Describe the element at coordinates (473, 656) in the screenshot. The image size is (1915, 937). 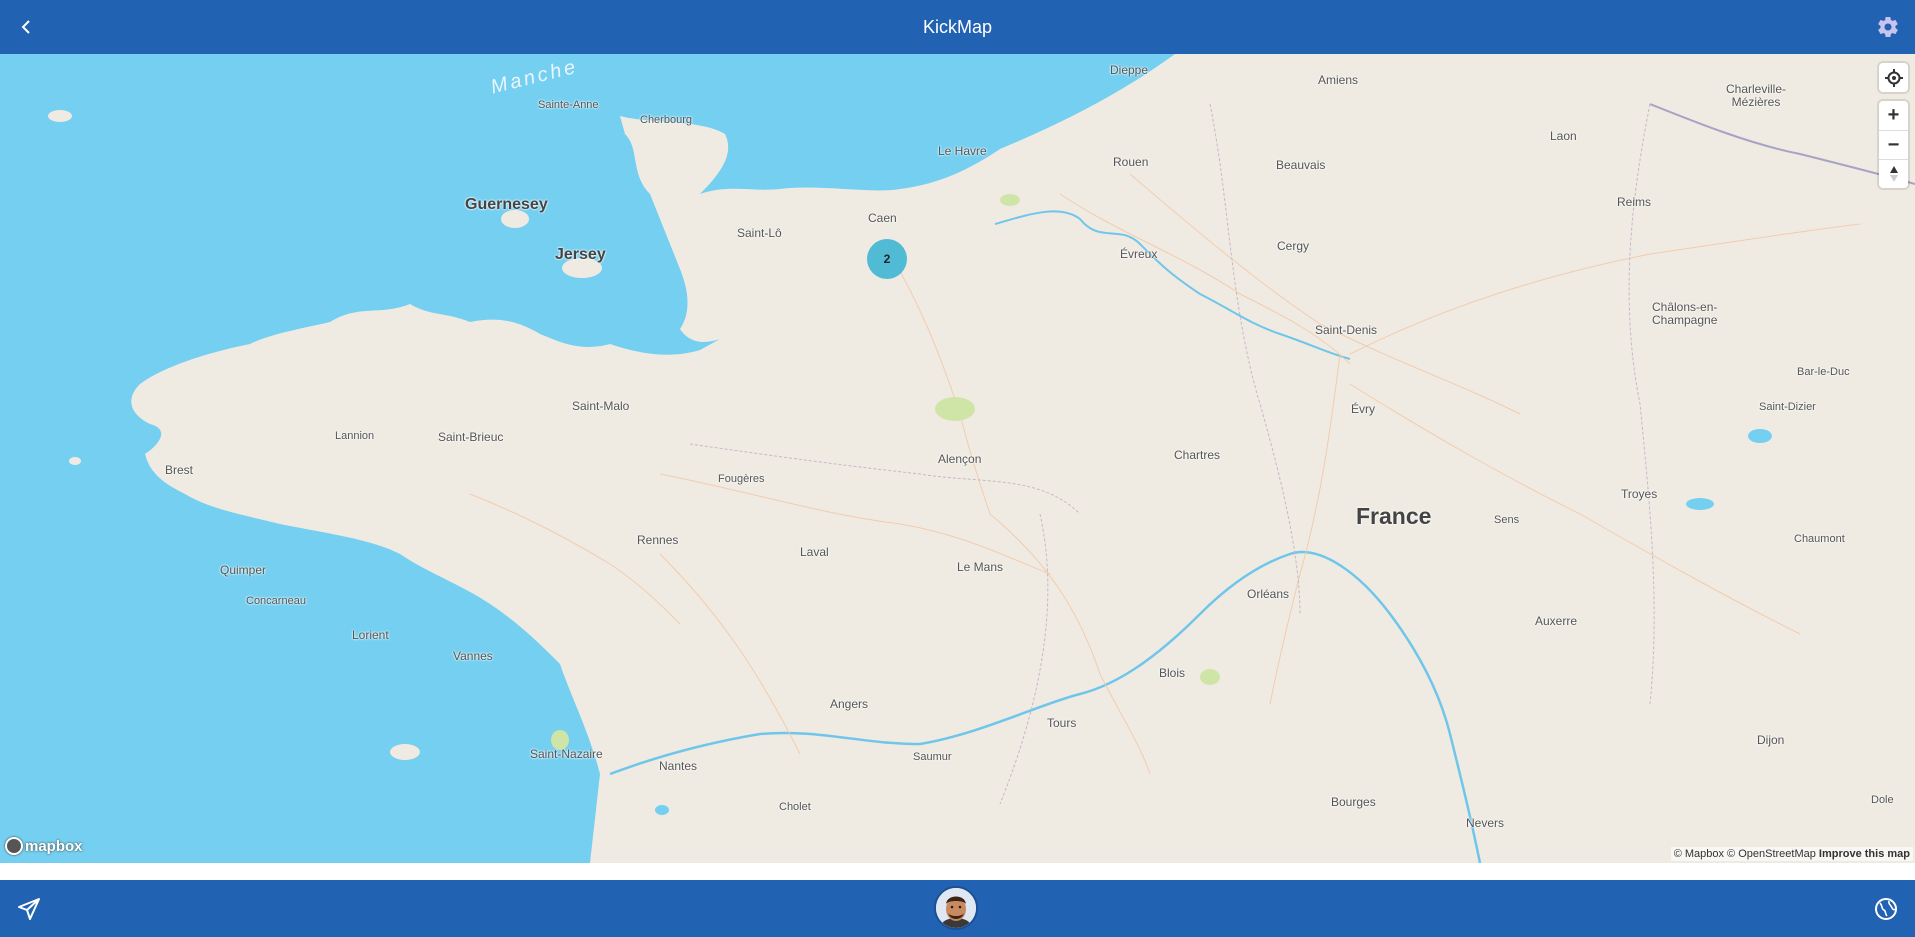
I see `place-label: Vannes` at that location.